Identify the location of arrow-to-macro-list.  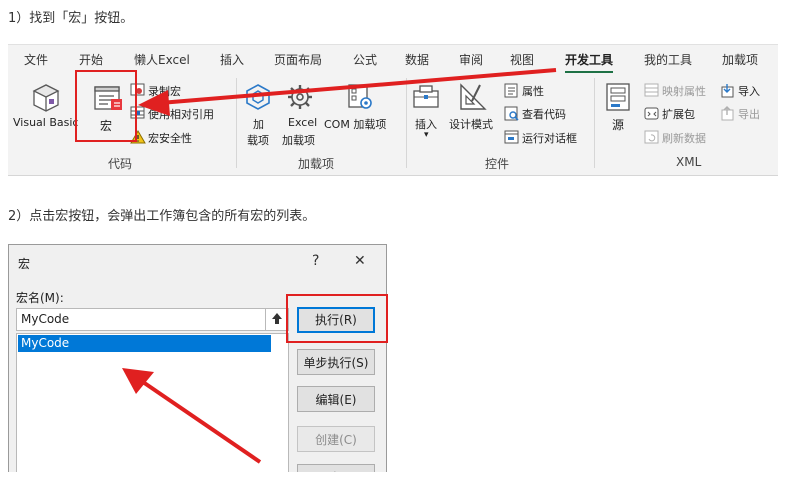
(200, 421).